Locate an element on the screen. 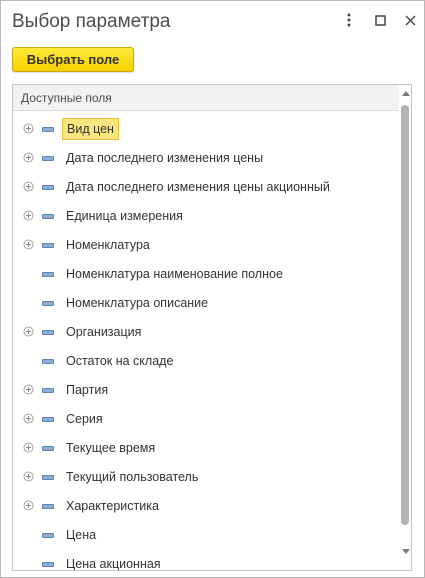 The image size is (425, 578). table-row: Серия is located at coordinates (206, 419).